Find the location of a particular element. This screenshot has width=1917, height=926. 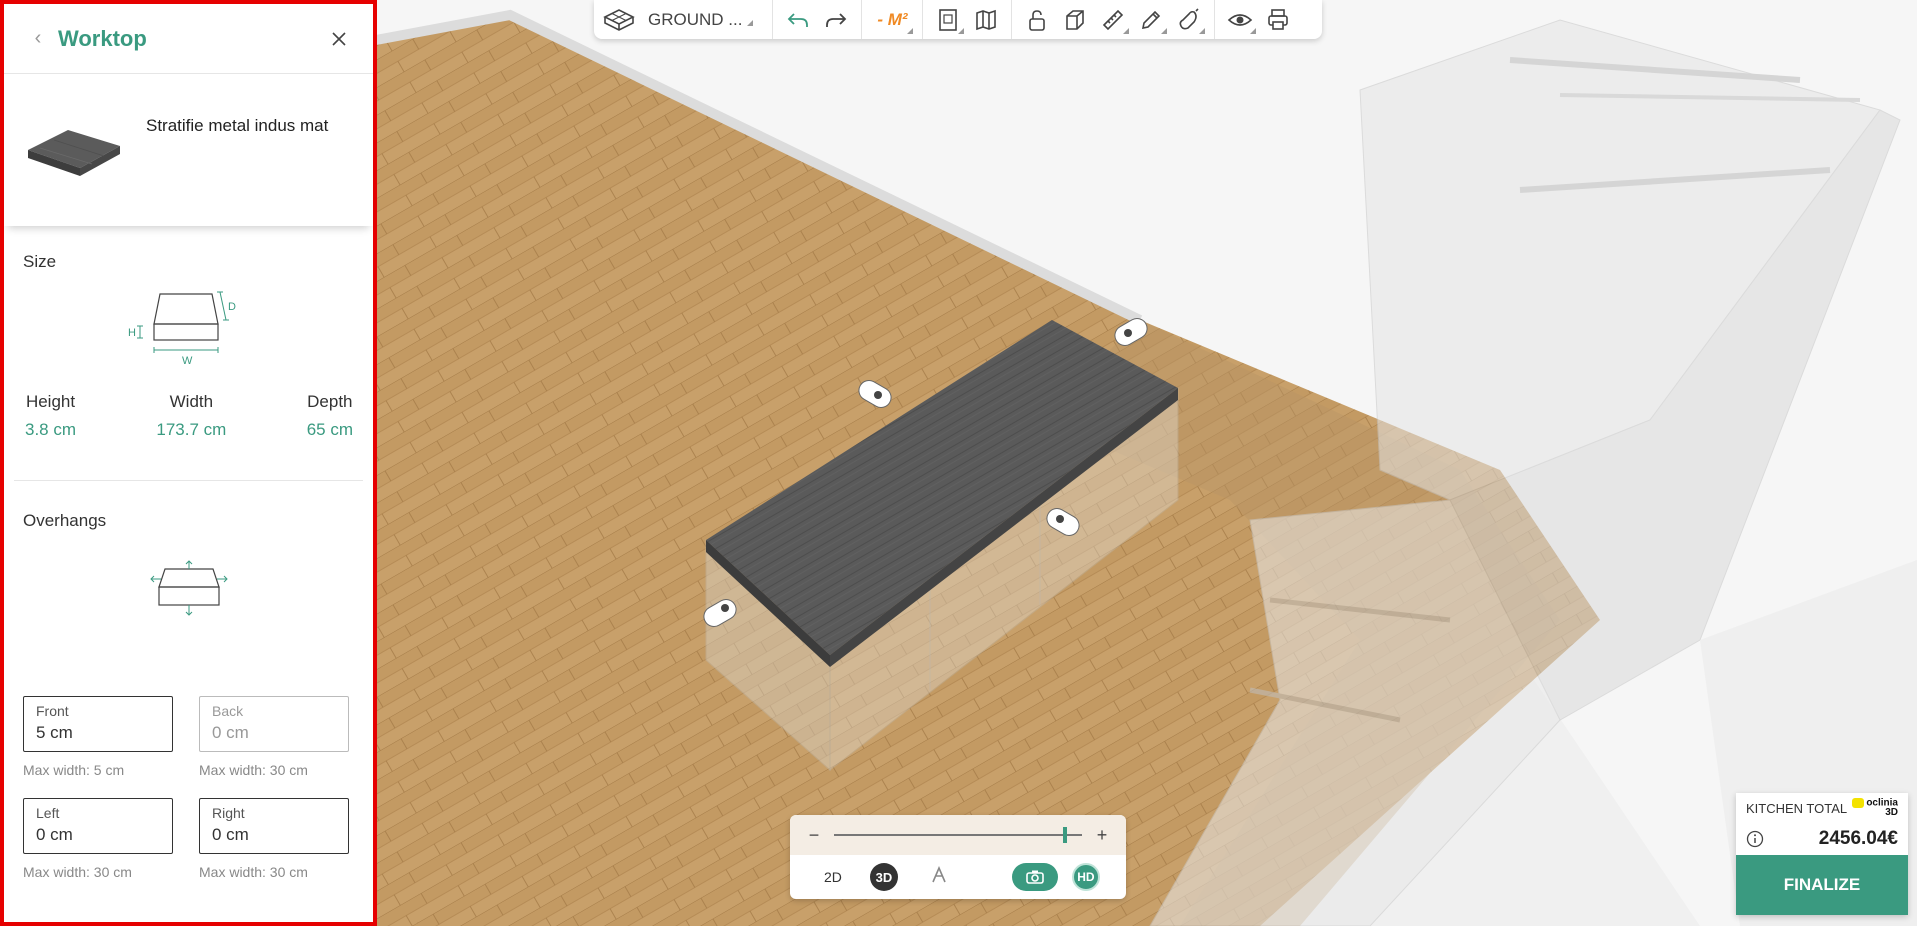

product-card: Stratifie metal indus mat is located at coordinates (188, 150).